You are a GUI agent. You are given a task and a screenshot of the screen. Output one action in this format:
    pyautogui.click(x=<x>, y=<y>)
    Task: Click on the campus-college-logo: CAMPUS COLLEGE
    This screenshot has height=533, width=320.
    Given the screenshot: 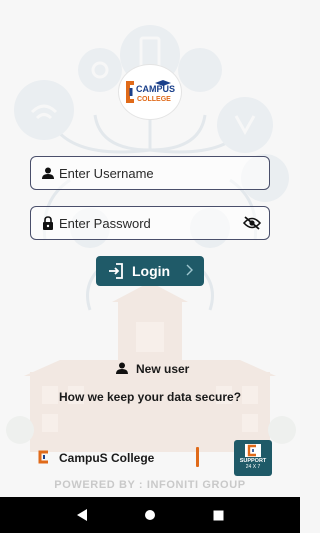 What is the action you would take?
    pyautogui.click(x=150, y=92)
    